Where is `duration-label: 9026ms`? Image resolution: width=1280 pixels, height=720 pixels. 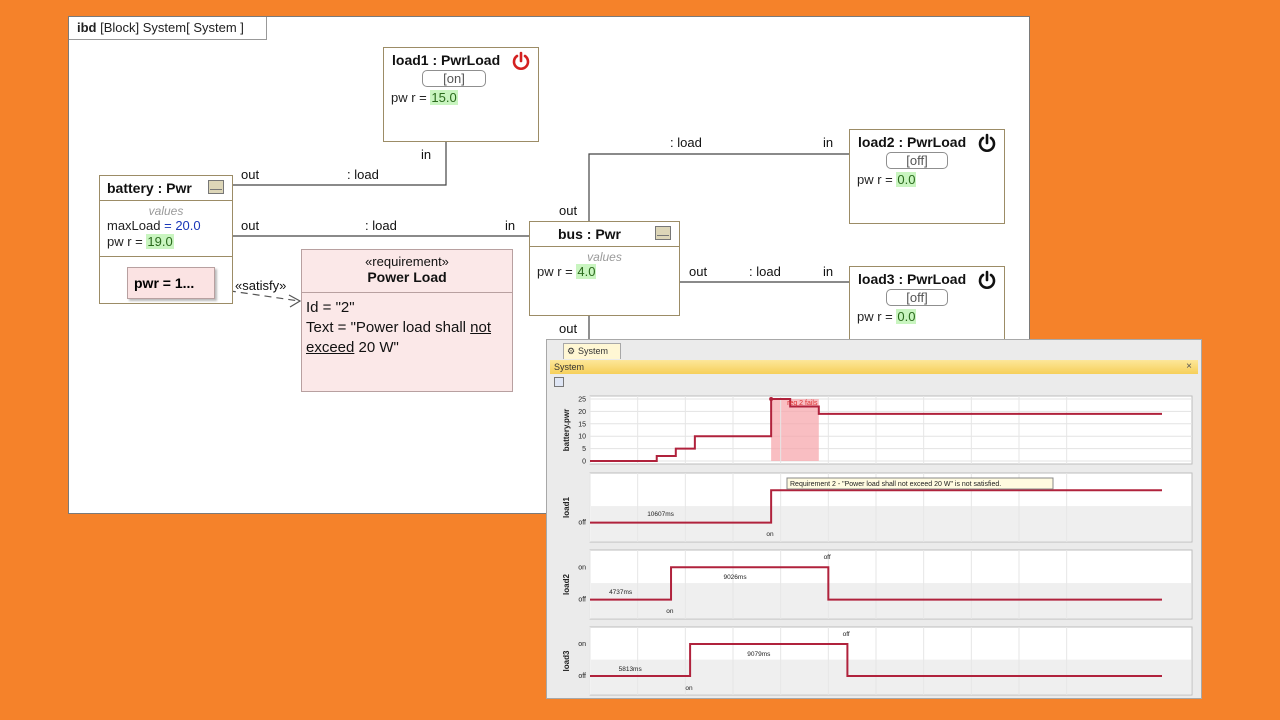 duration-label: 9026ms is located at coordinates (735, 577).